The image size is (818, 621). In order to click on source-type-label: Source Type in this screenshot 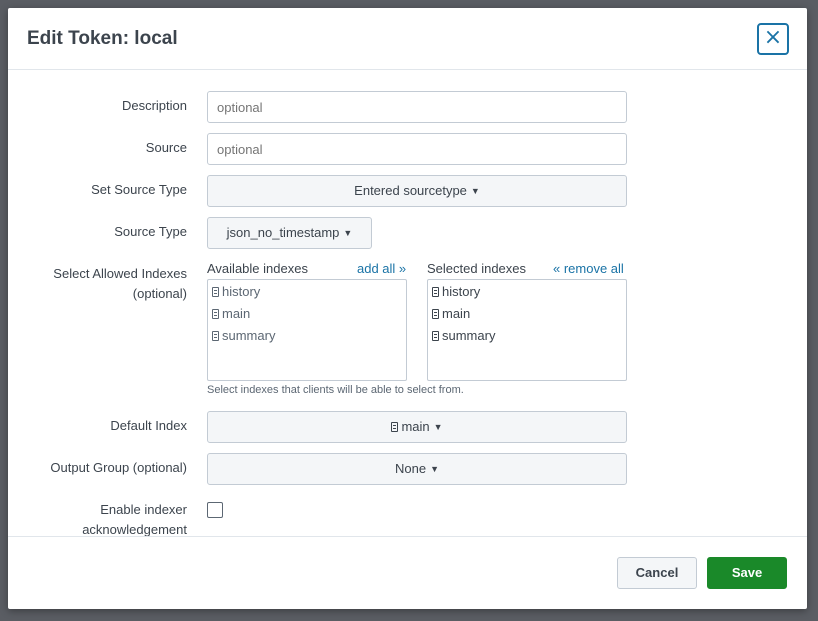, I will do `click(150, 231)`.